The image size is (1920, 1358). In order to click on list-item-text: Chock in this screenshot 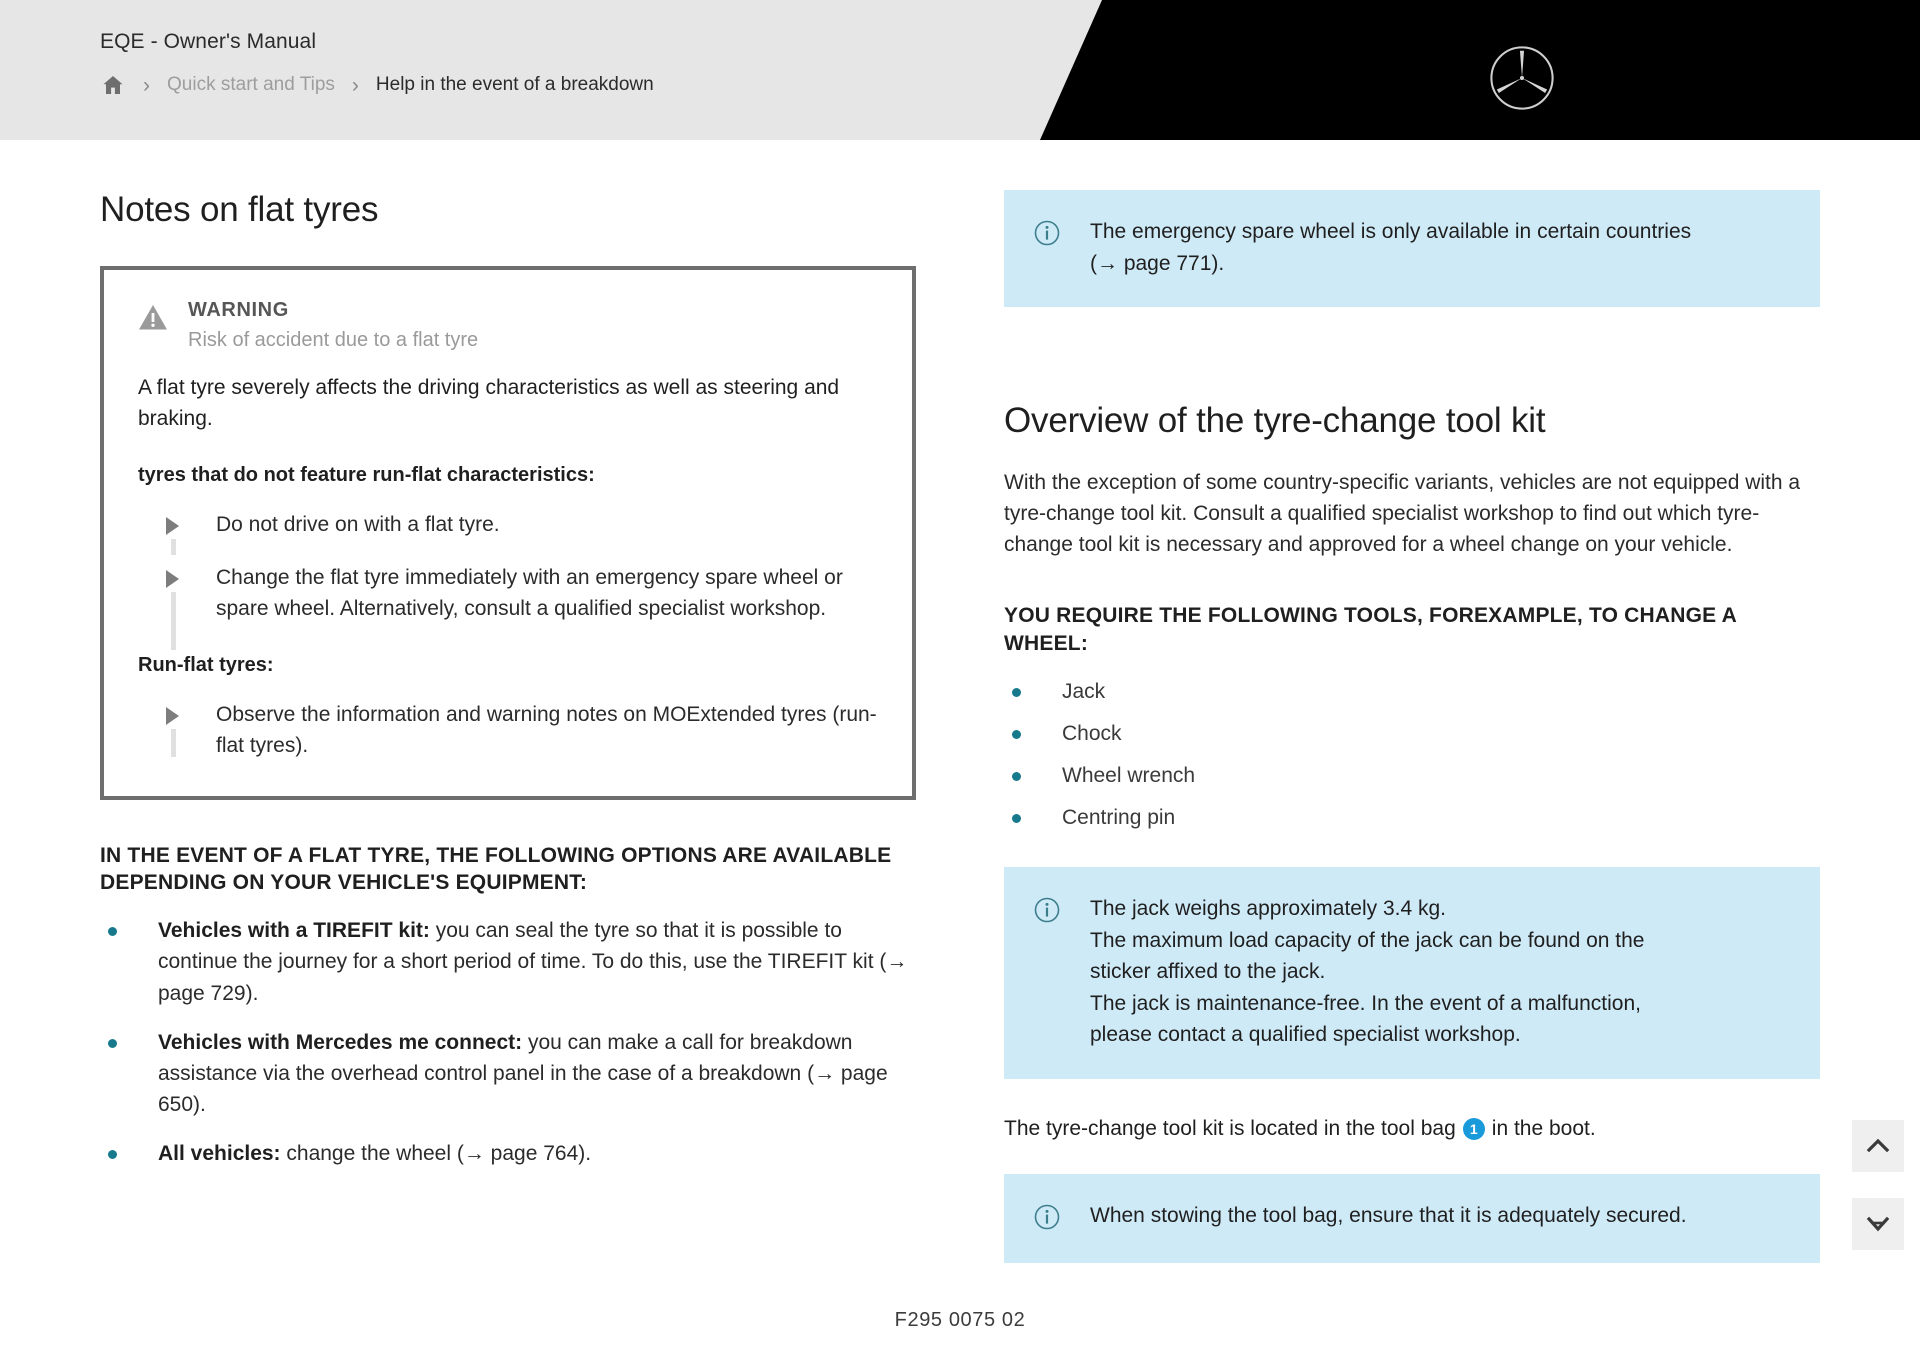, I will do `click(1092, 734)`.